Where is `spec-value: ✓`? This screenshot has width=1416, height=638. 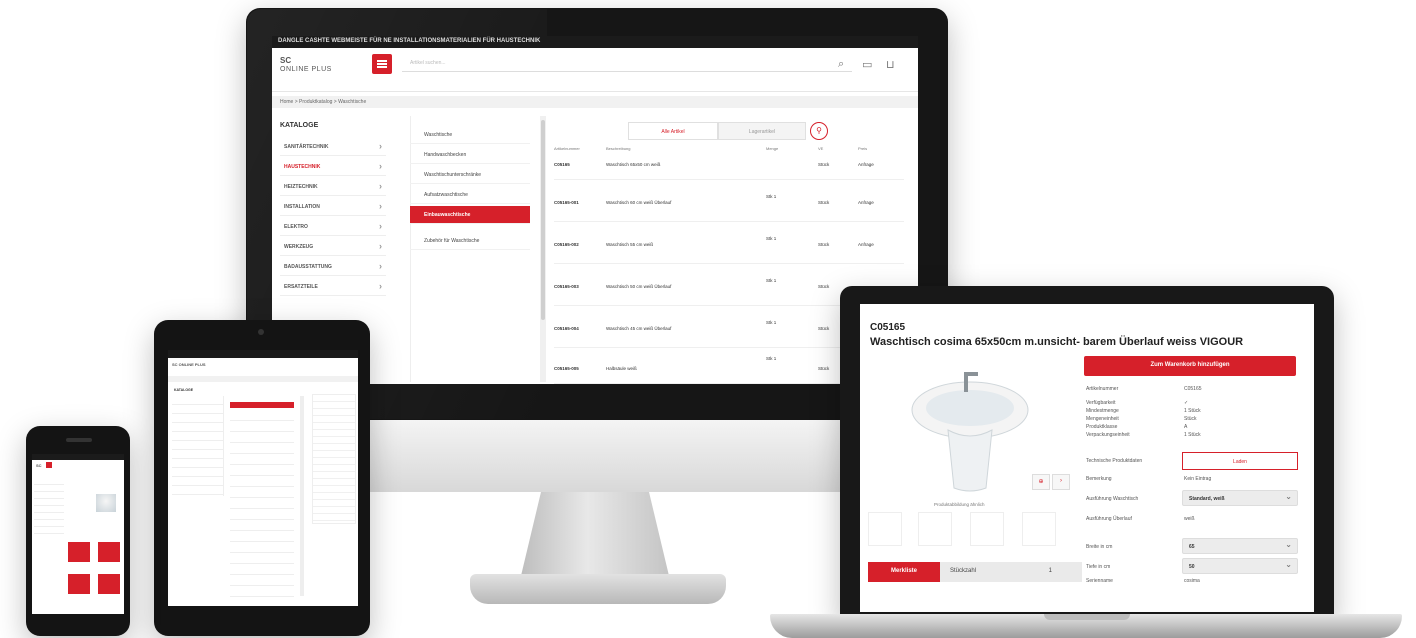 spec-value: ✓ is located at coordinates (1186, 403).